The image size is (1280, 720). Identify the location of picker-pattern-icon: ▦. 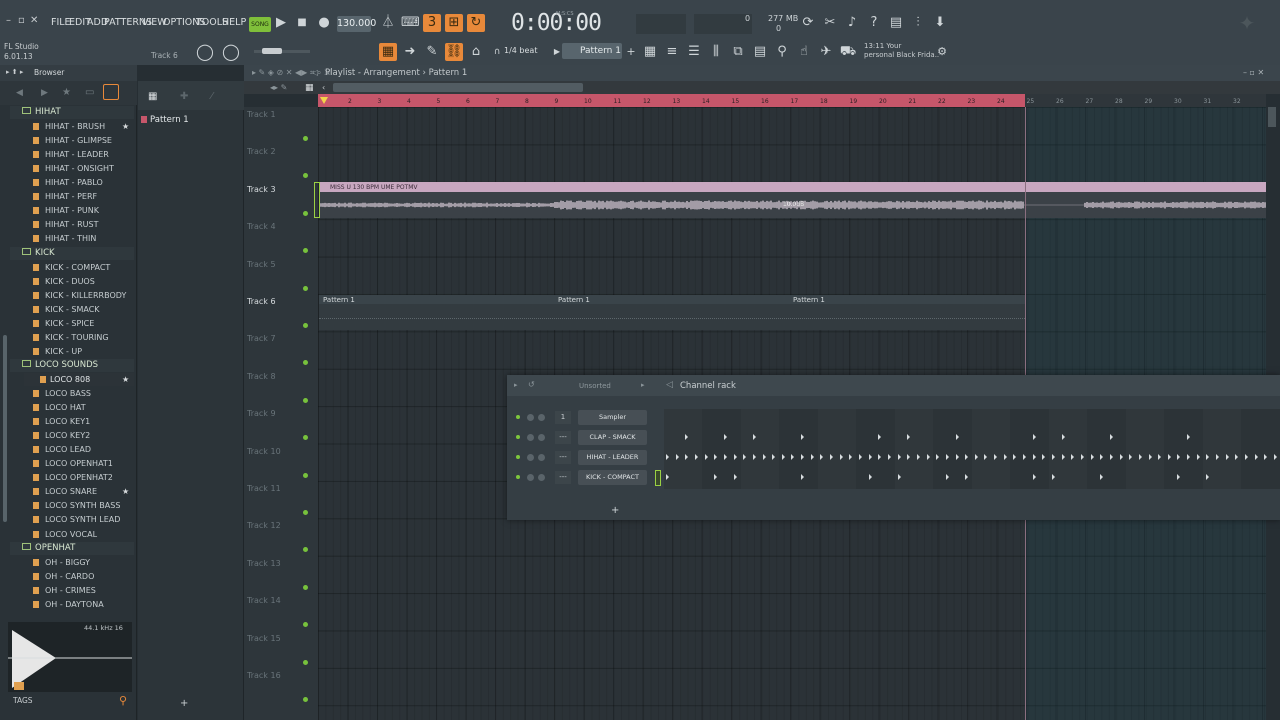
(152, 96).